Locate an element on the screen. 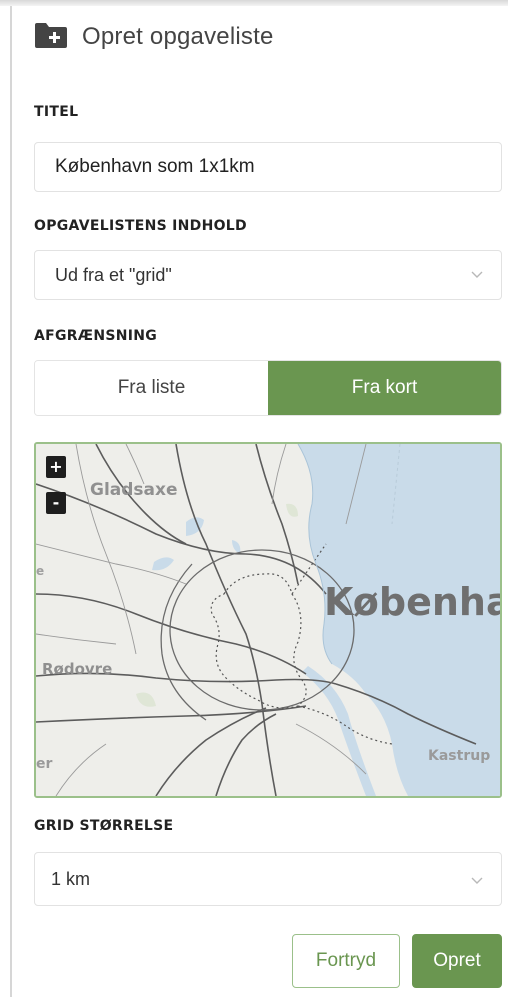 The width and height of the screenshot is (508, 997). panel-header: Opret opgaveliste is located at coordinates (264, 37).